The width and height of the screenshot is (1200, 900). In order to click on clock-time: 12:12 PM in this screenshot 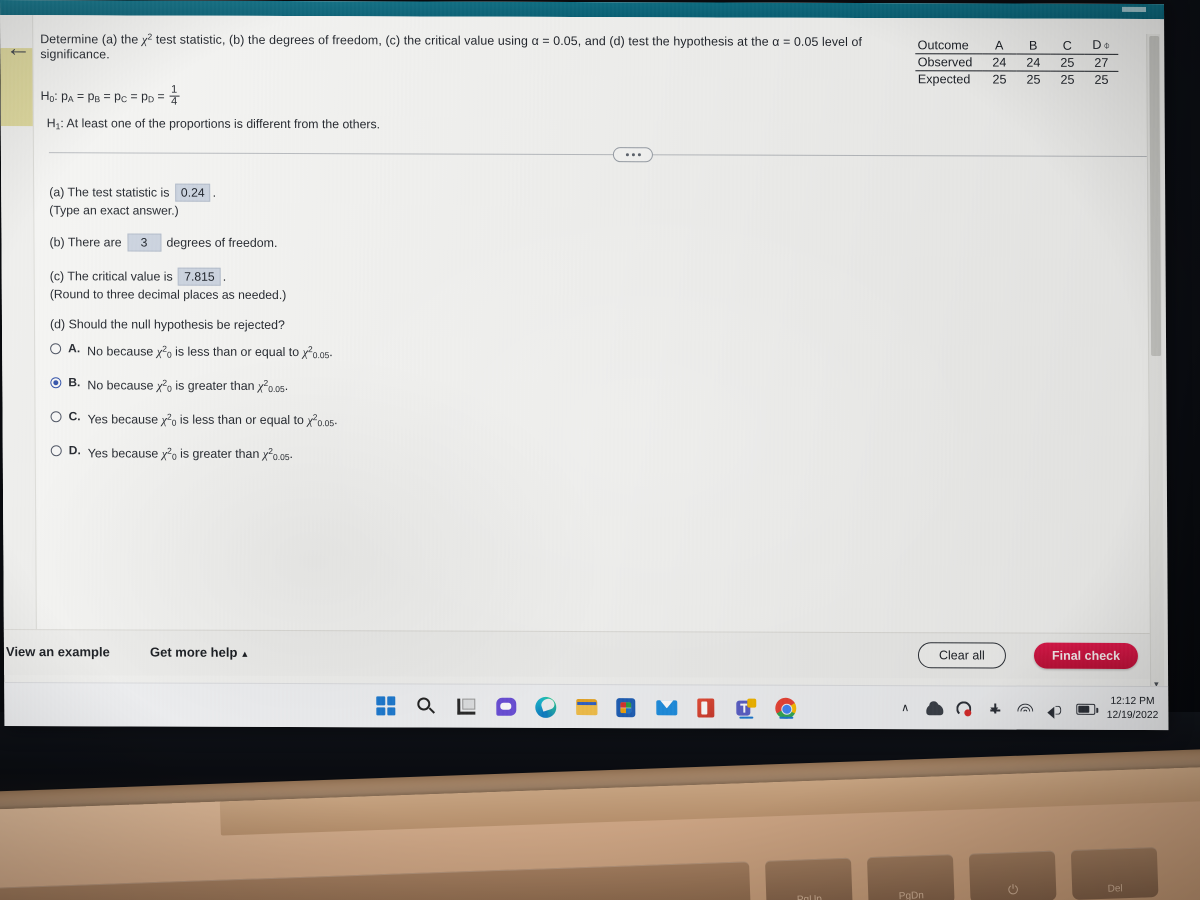, I will do `click(1132, 701)`.